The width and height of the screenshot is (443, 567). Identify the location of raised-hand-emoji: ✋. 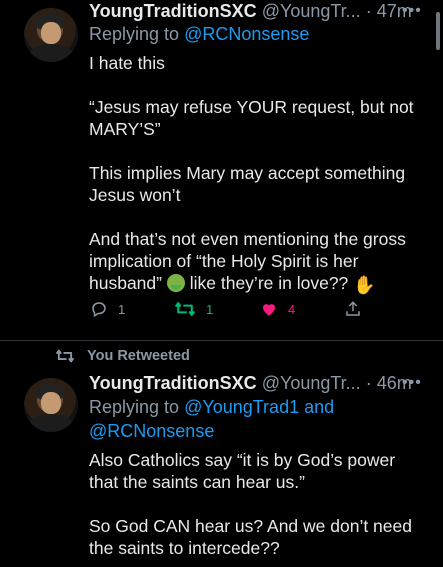
(364, 285).